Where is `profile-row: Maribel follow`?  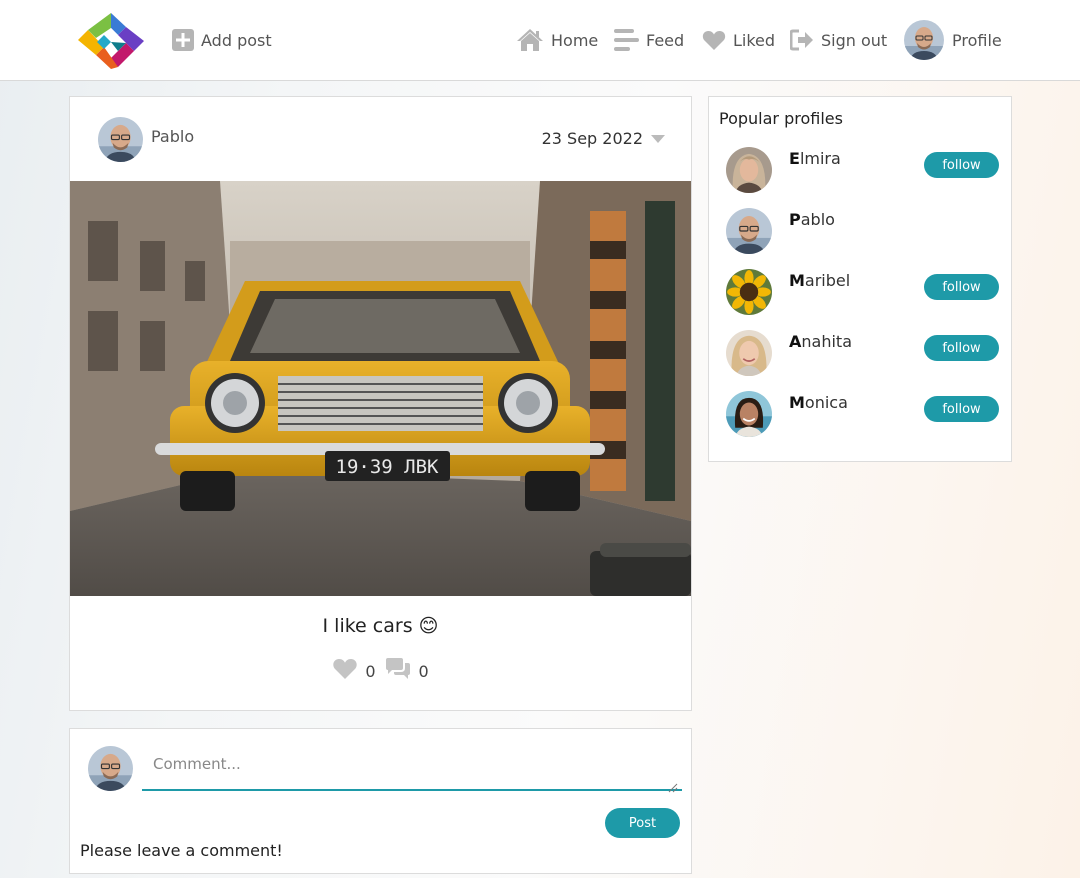
profile-row: Maribel follow is located at coordinates (866, 292).